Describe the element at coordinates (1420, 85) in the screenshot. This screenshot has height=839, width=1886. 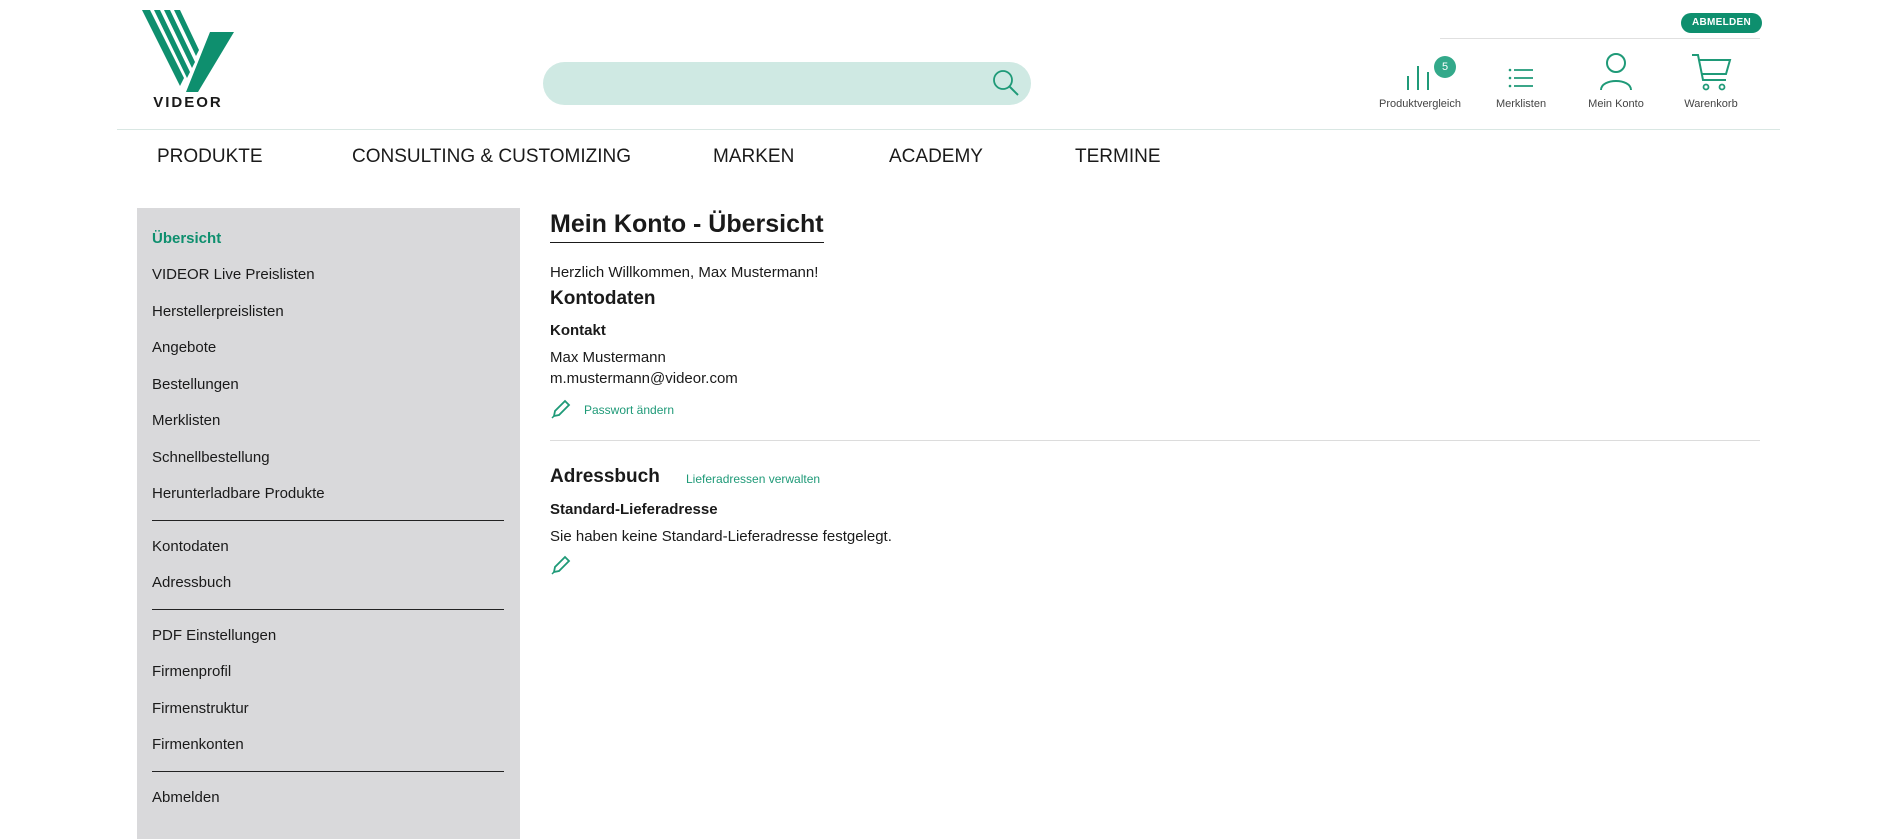
I see `compare-link: 5 Produktvergleich` at that location.